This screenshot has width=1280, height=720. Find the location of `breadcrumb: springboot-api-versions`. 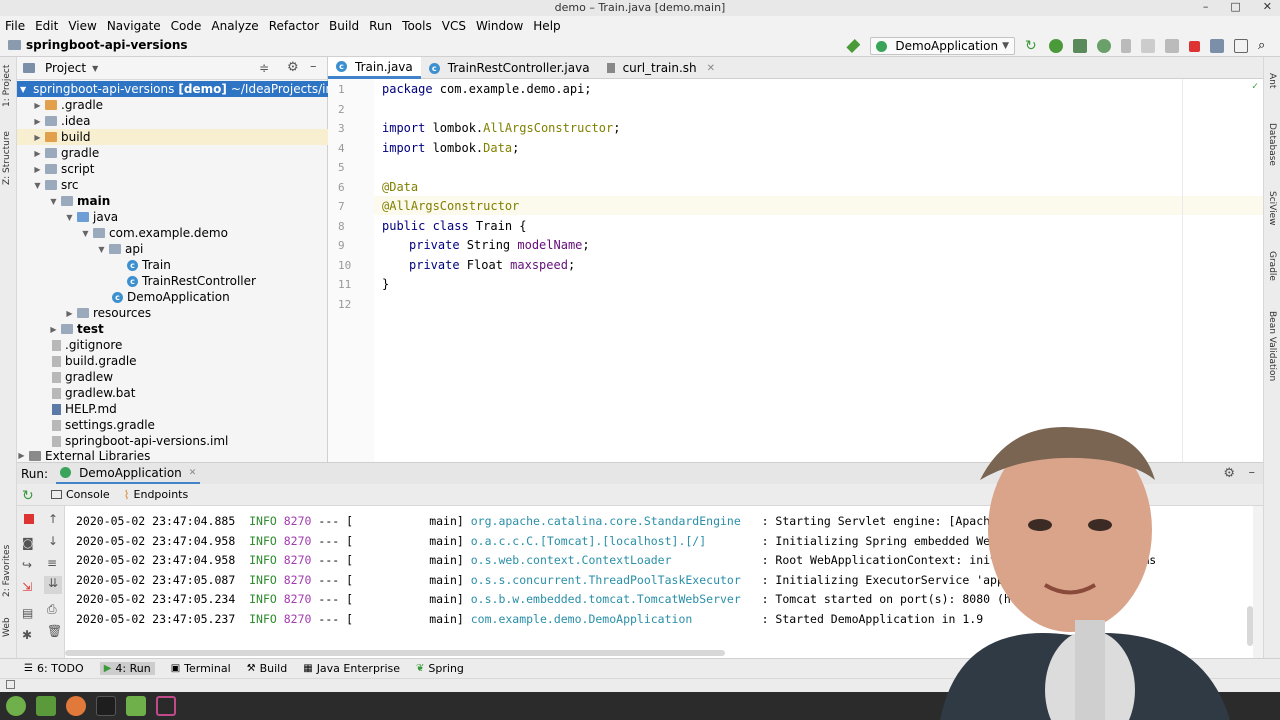

breadcrumb: springboot-api-versions is located at coordinates (98, 45).